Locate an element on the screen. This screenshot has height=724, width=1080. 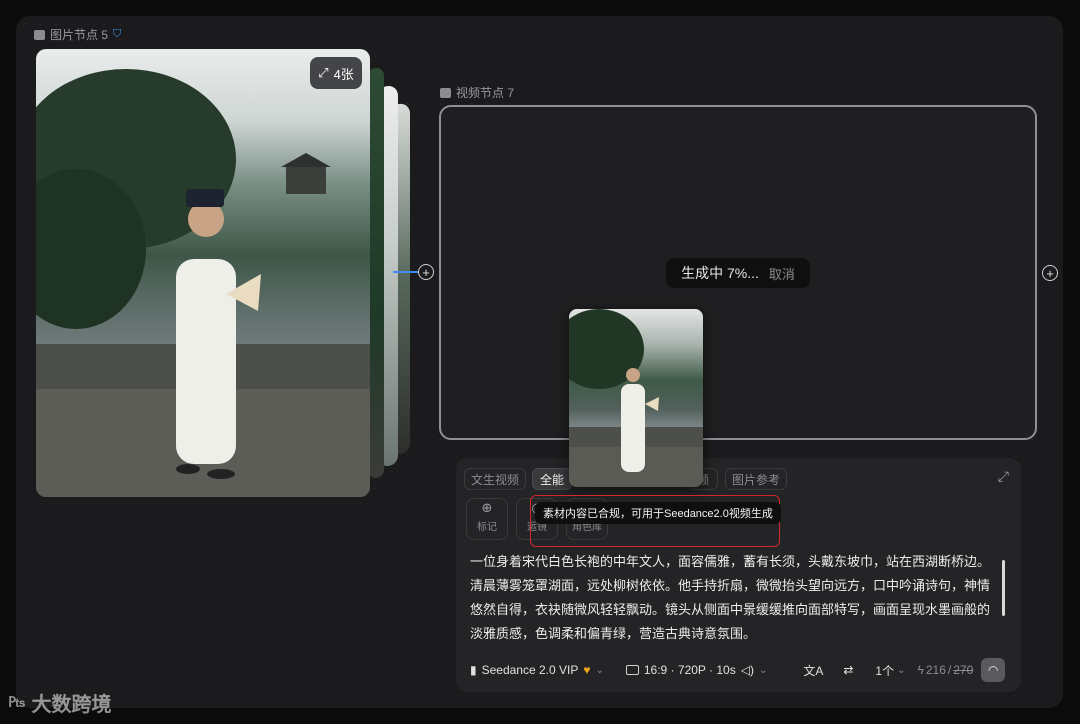
image-icon is located at coordinates (39, 34).